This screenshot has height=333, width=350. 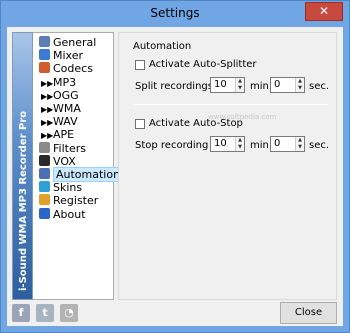 What do you see at coordinates (227, 144) in the screenshot?
I see `stop-minutes-stepper: 10 ▲ ▼` at bounding box center [227, 144].